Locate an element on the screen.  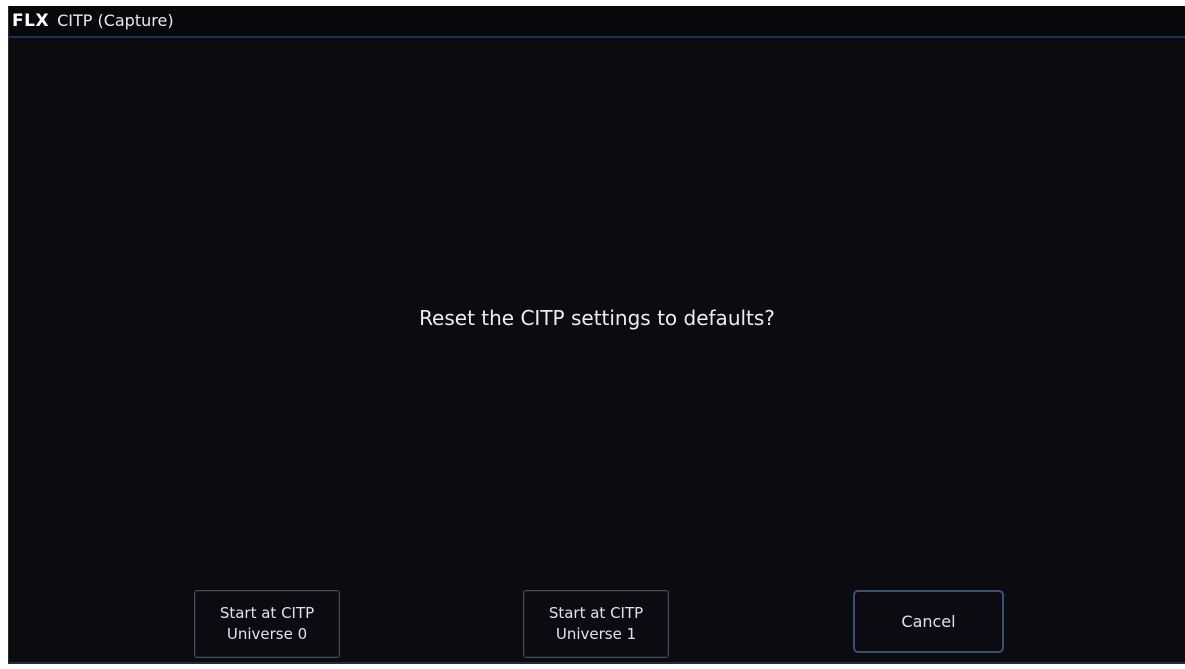
start-universe-1-button: Start at CITP Universe 1 is located at coordinates (596, 624).